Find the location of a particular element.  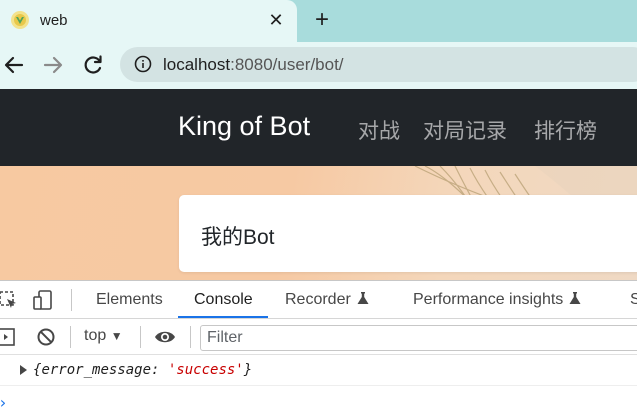

navbar-brand: King of Bot is located at coordinates (244, 126).